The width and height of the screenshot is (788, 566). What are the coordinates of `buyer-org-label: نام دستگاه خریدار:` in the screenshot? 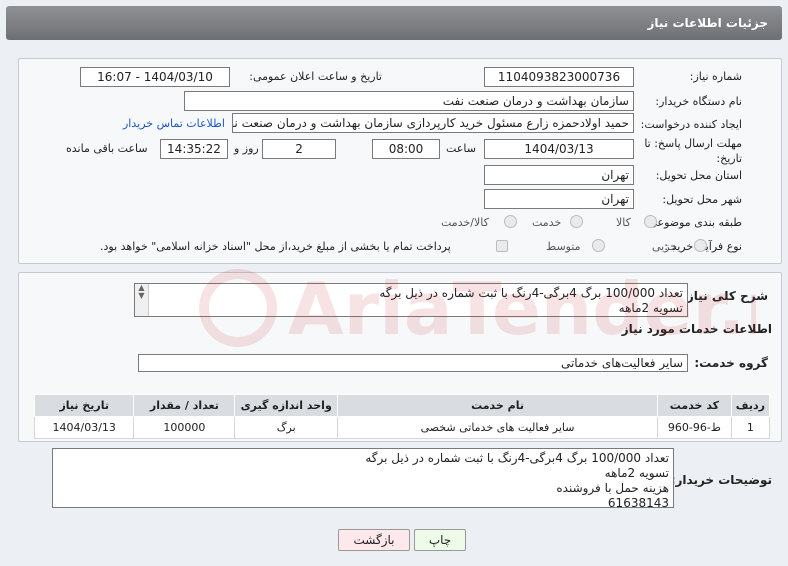 It's located at (698, 101).